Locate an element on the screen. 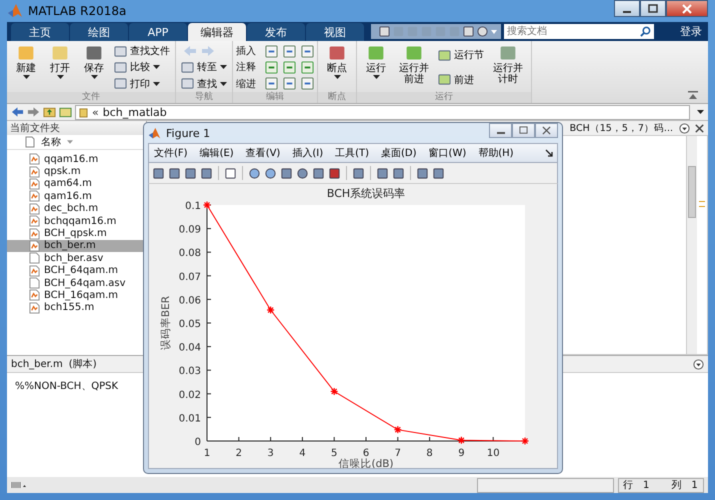 This screenshot has width=715, height=500. file-icon is located at coordinates (34, 283).